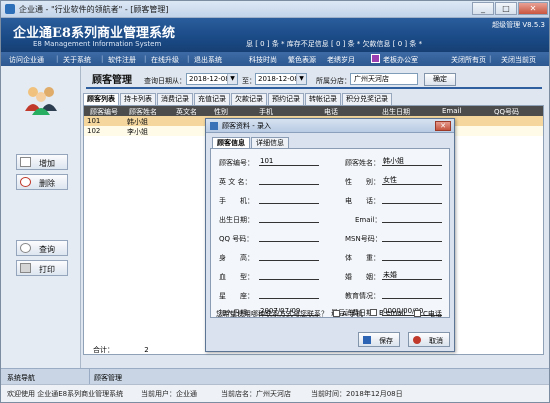 The image size is (550, 403). What do you see at coordinates (362, 163) in the screenshot?
I see `name-label: 顾客姓名：` at bounding box center [362, 163].